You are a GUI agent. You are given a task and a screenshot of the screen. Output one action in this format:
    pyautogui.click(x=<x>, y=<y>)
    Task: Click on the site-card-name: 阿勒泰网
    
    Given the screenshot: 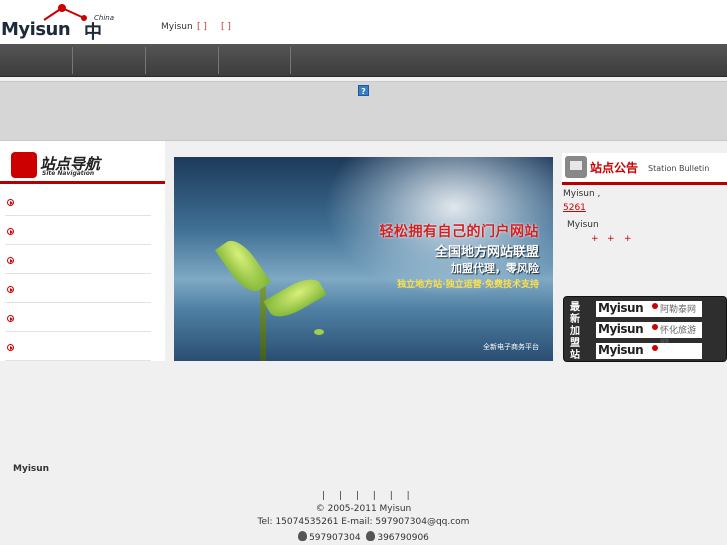 What is the action you would take?
    pyautogui.click(x=678, y=310)
    